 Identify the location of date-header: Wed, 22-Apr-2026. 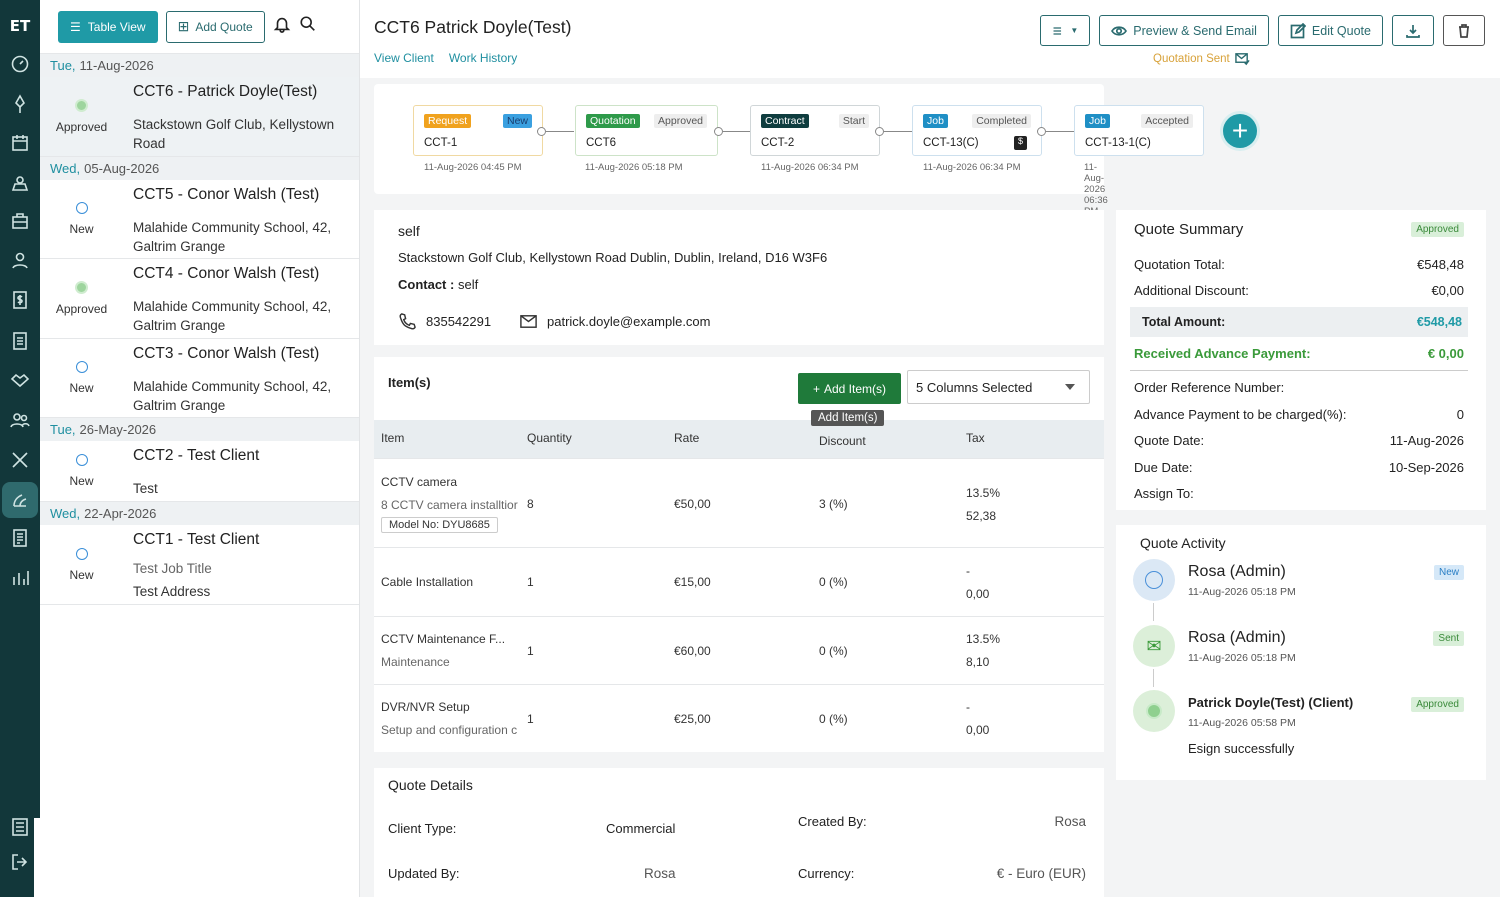
(199, 513).